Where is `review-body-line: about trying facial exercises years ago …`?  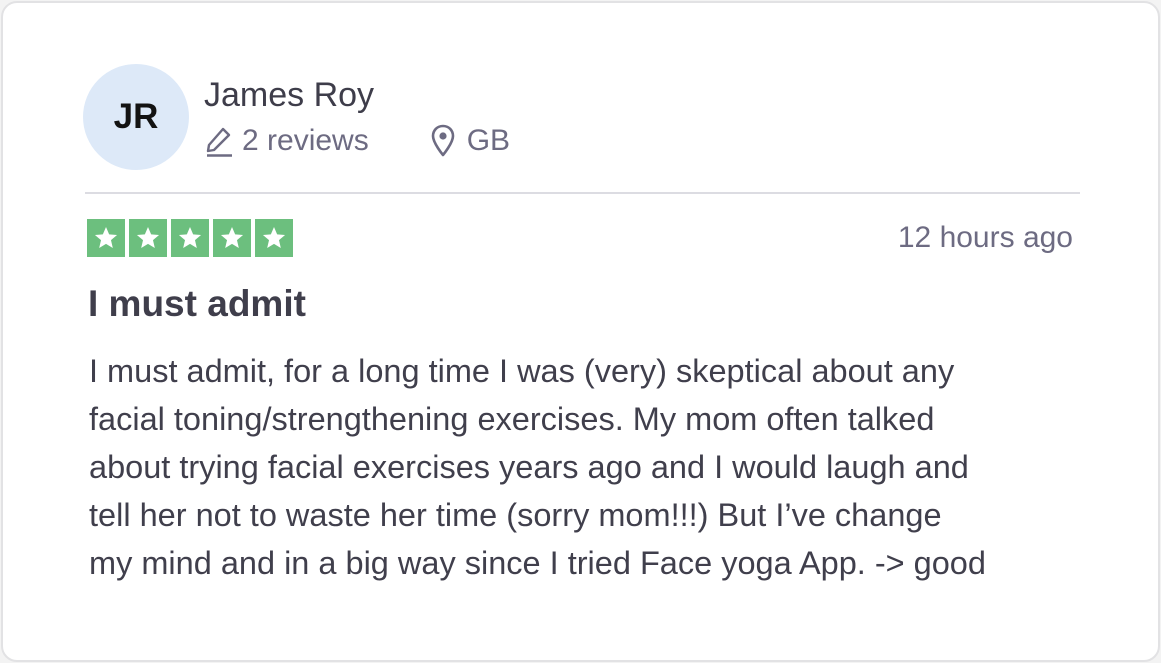
review-body-line: about trying facial exercises years ago … is located at coordinates (529, 467).